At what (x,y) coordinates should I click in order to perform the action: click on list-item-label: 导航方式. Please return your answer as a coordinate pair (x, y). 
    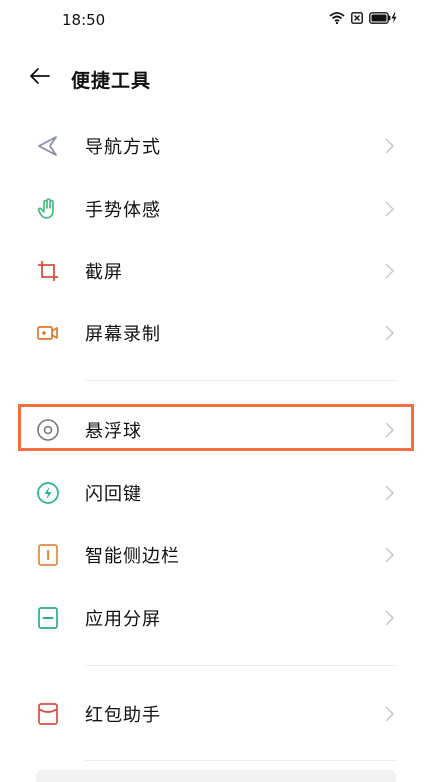
    Looking at the image, I should click on (123, 147).